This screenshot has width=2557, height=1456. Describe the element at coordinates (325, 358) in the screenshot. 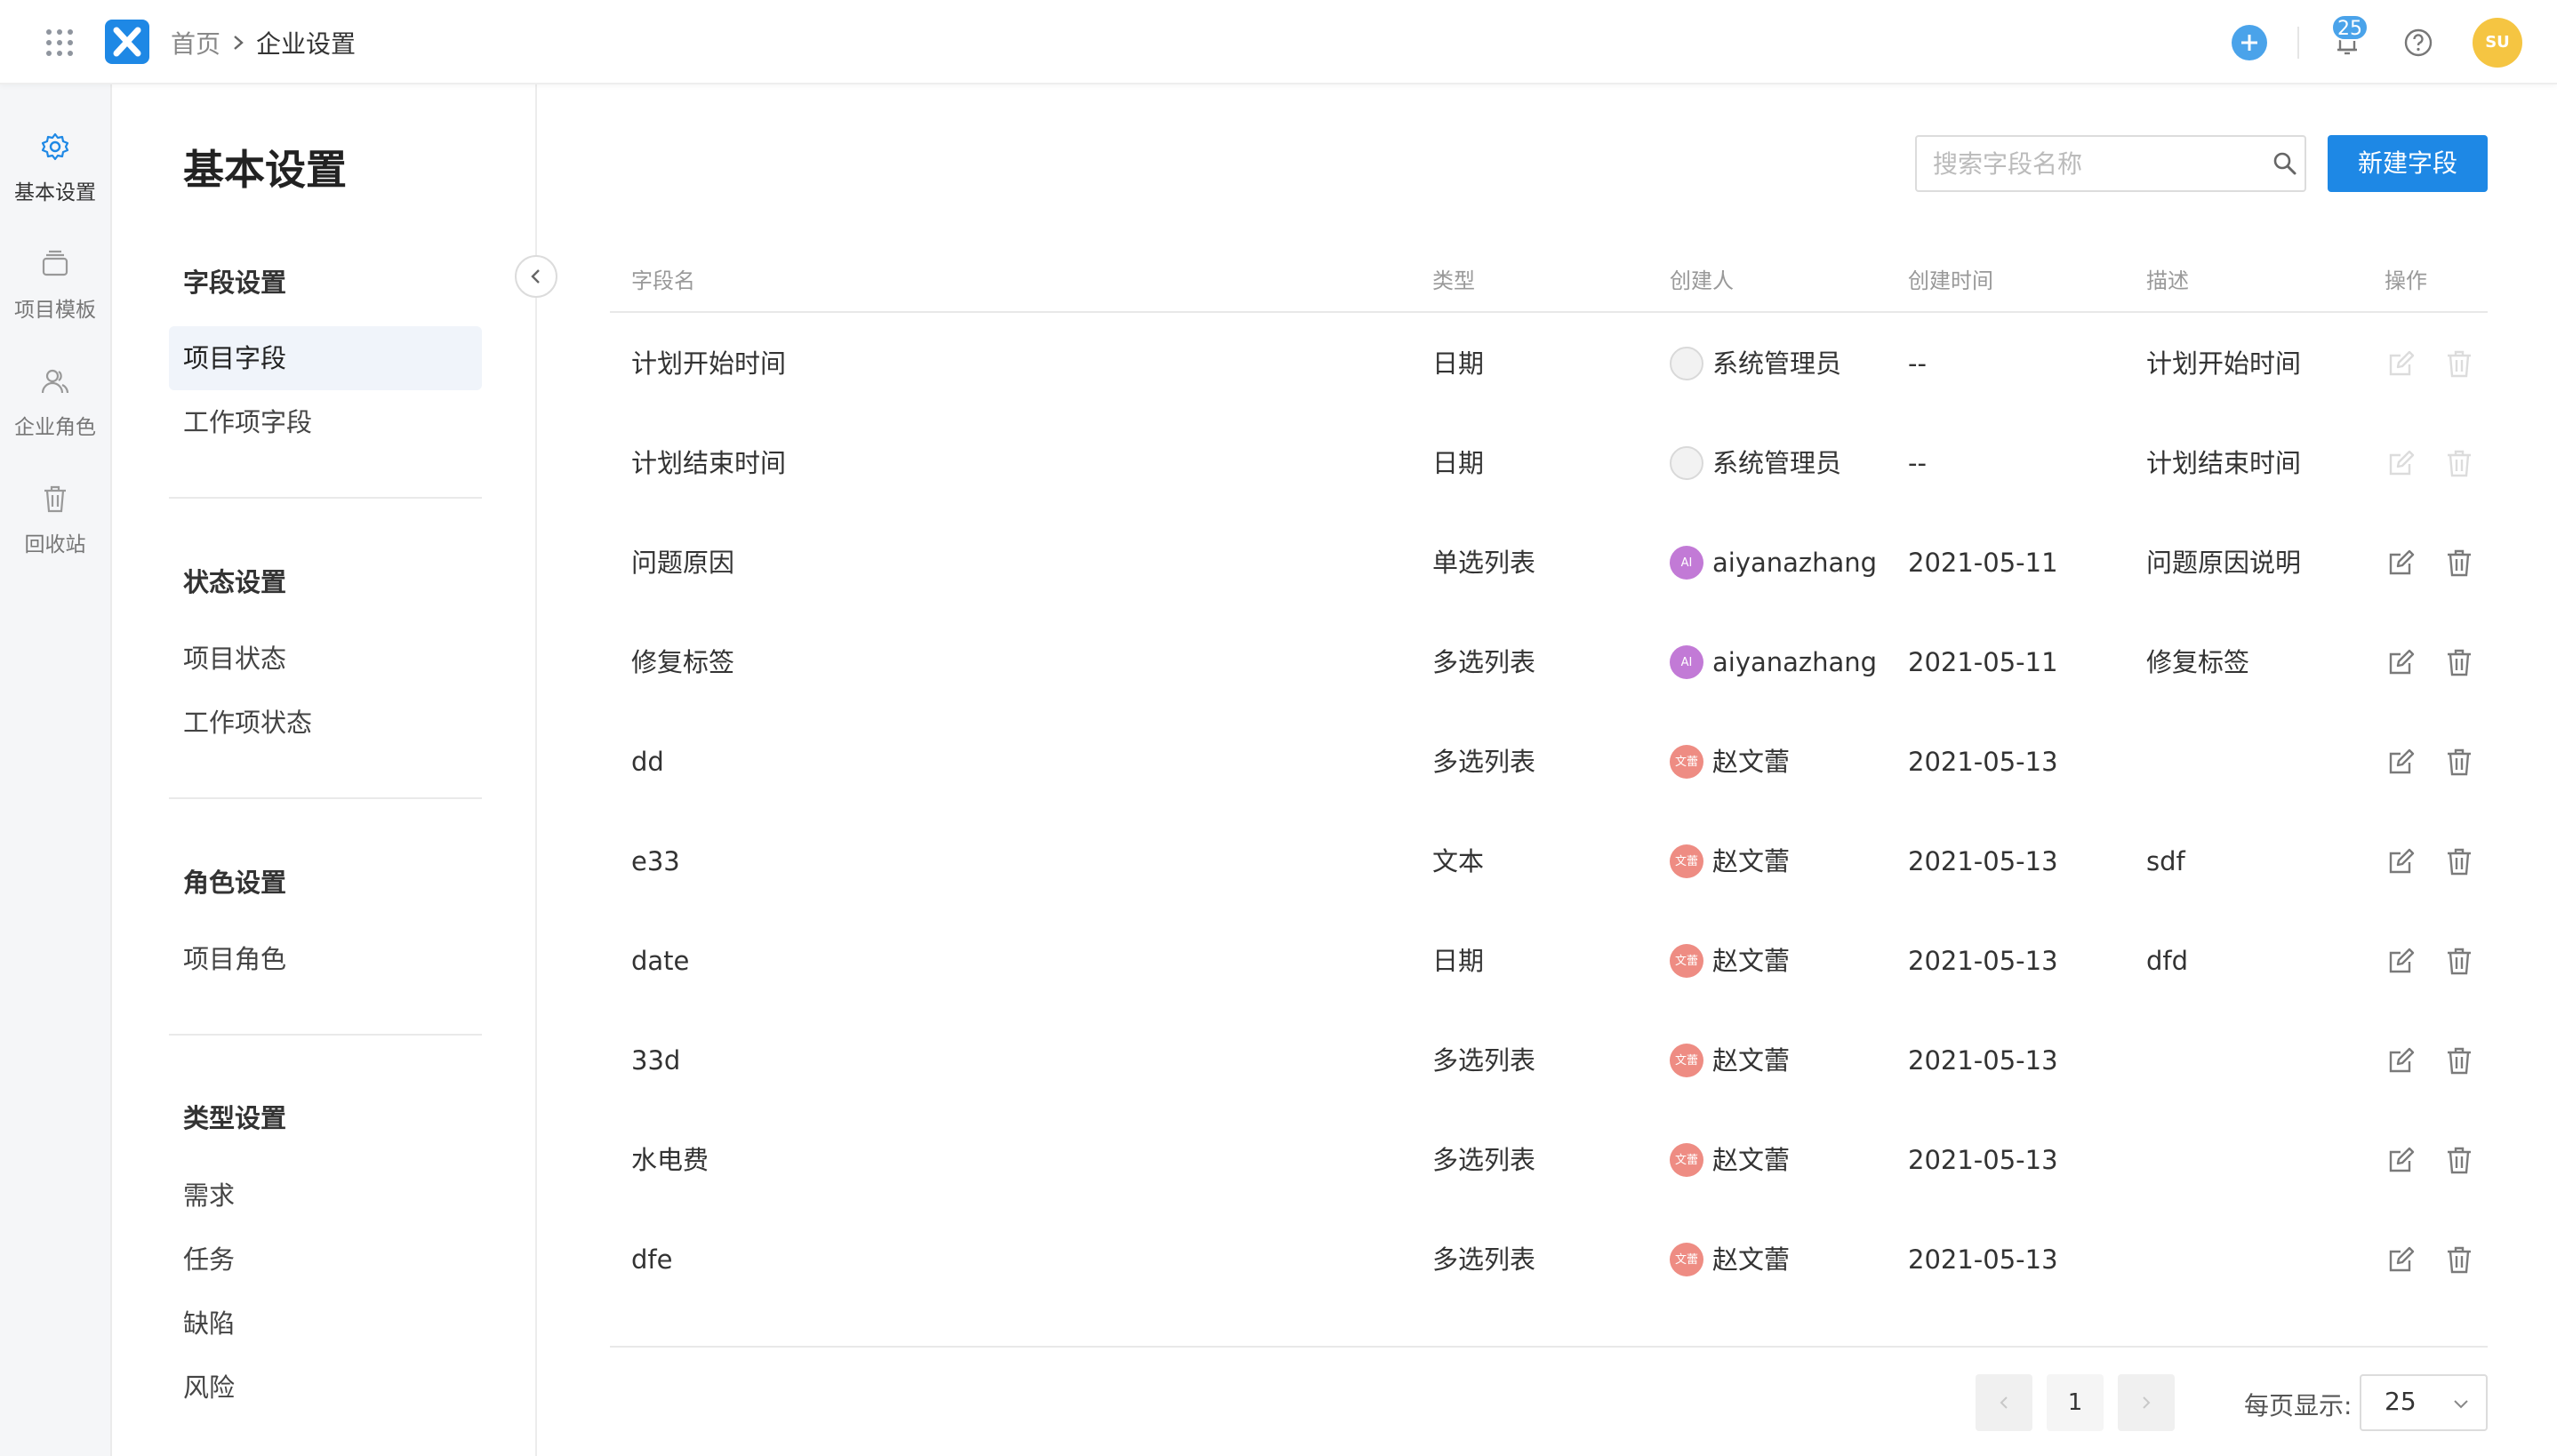

I see `nav-item-project-fields: 项目字段` at that location.